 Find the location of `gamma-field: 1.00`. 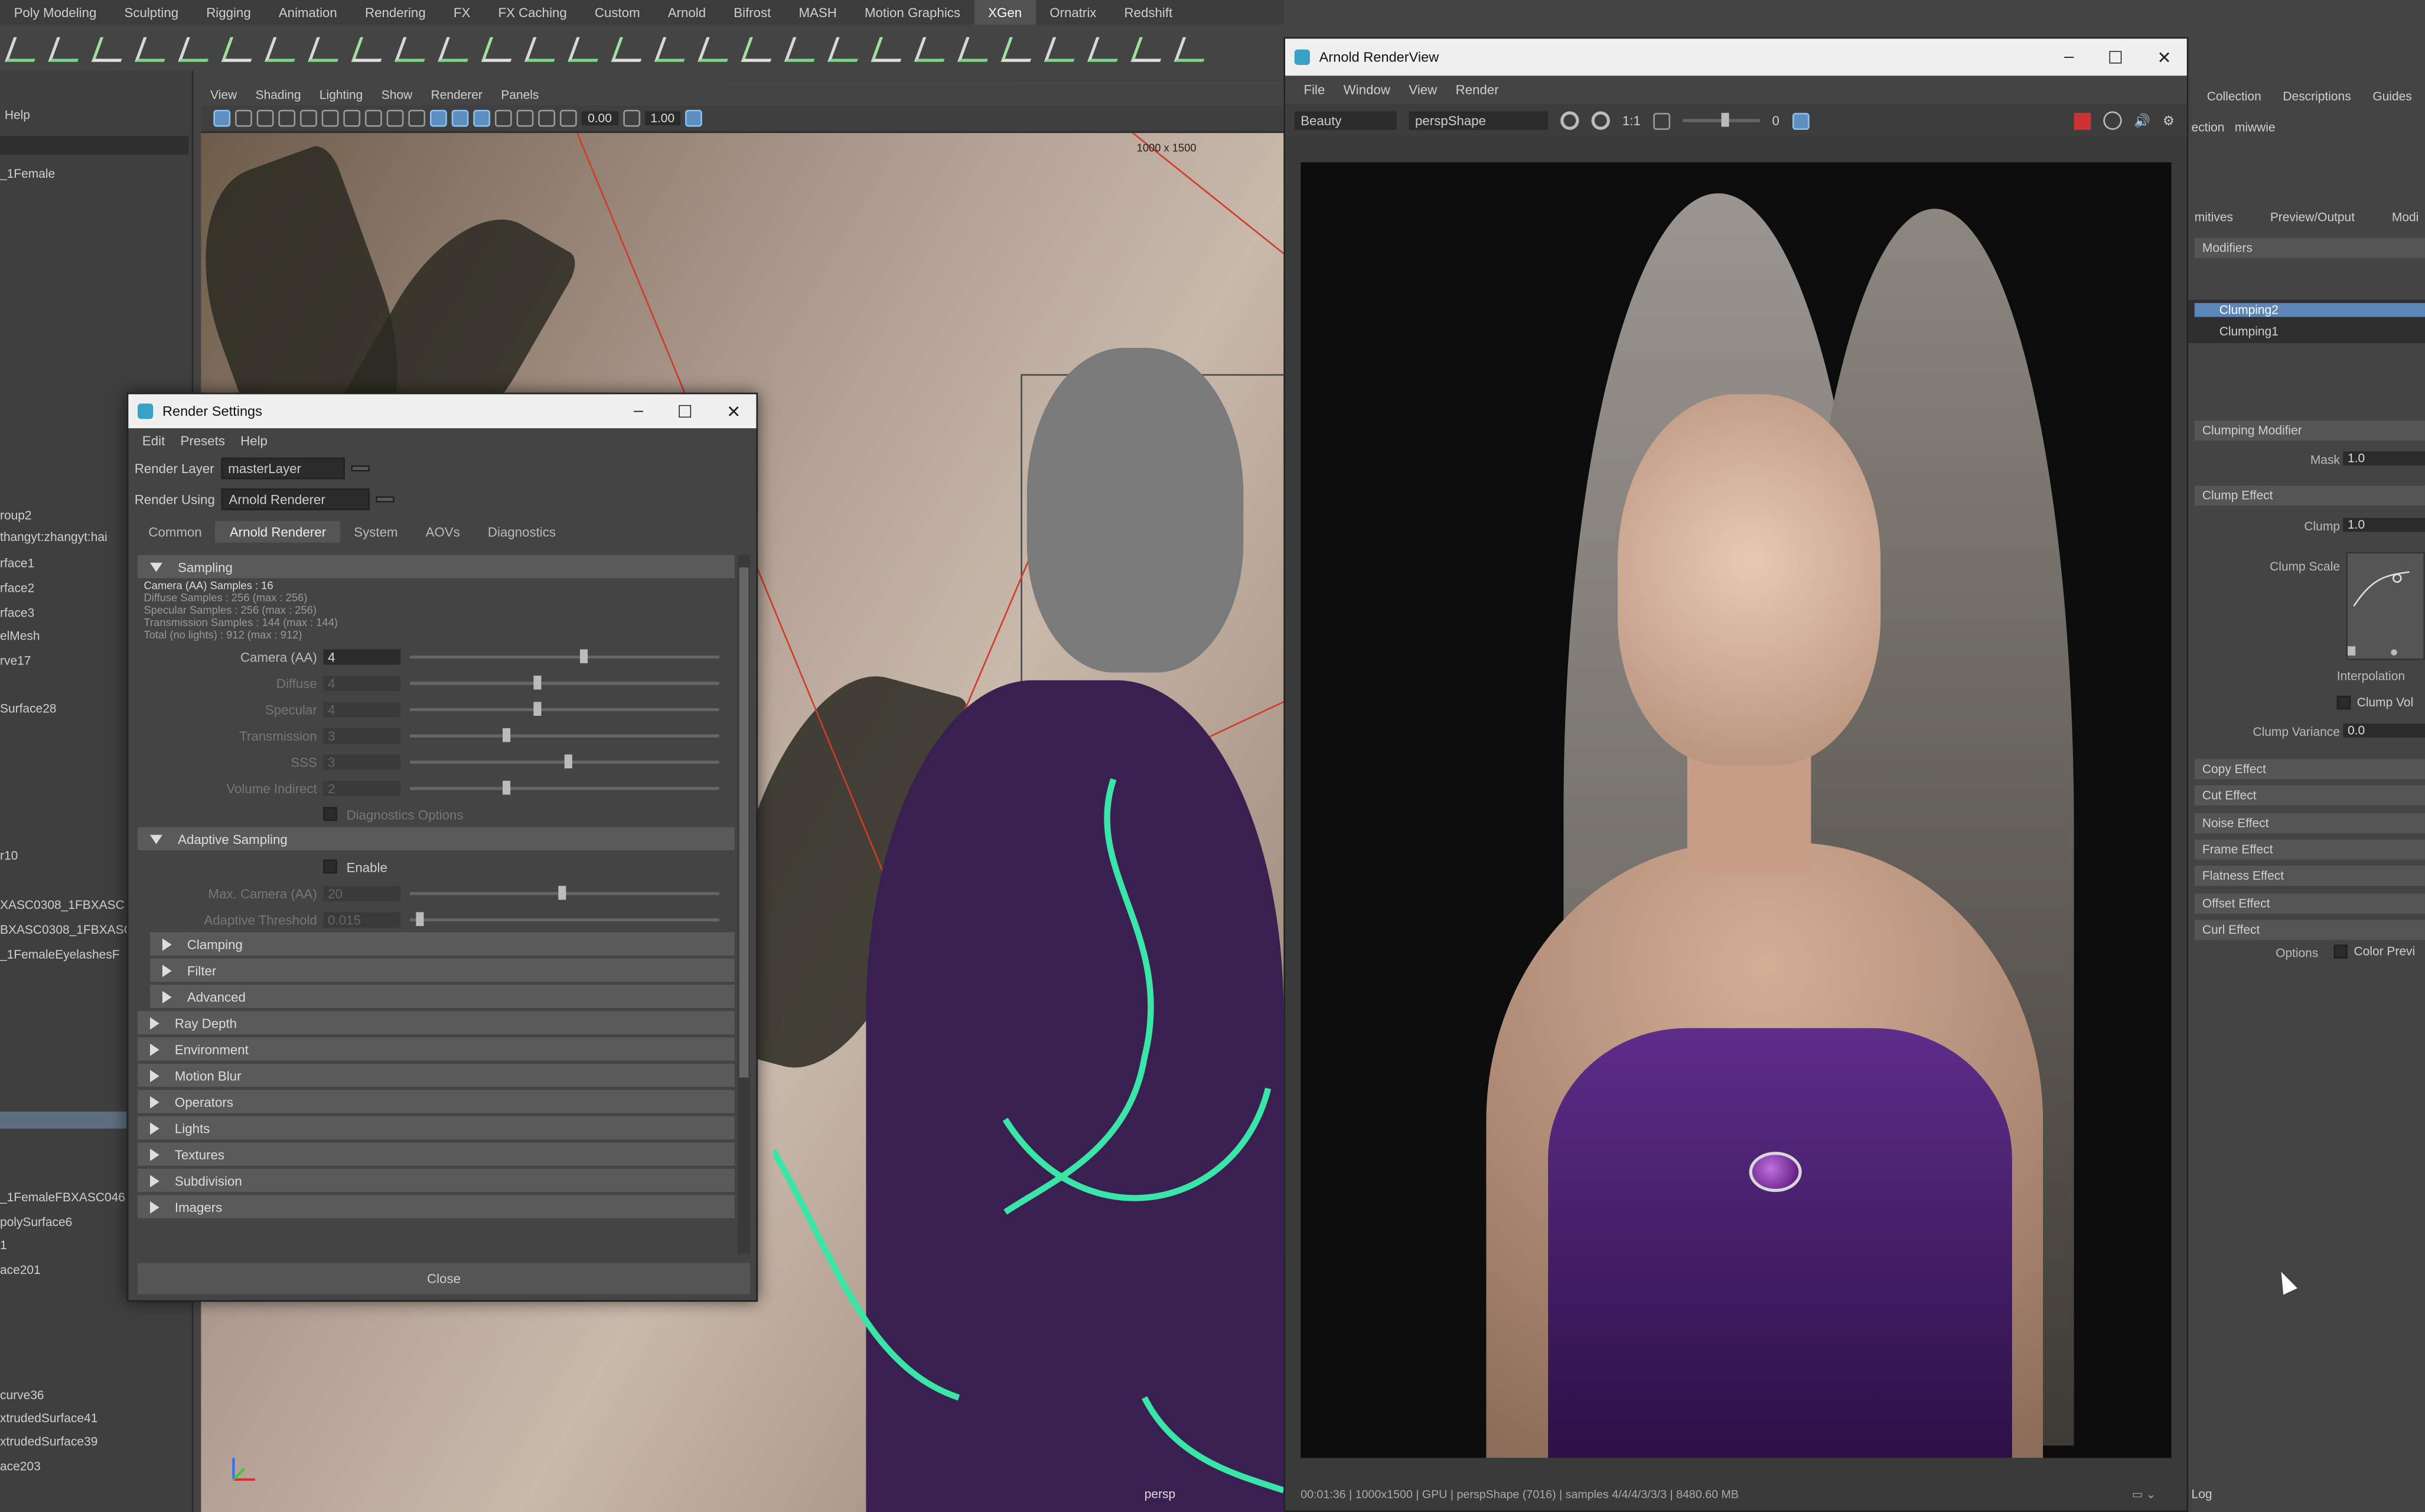

gamma-field: 1.00 is located at coordinates (662, 118).